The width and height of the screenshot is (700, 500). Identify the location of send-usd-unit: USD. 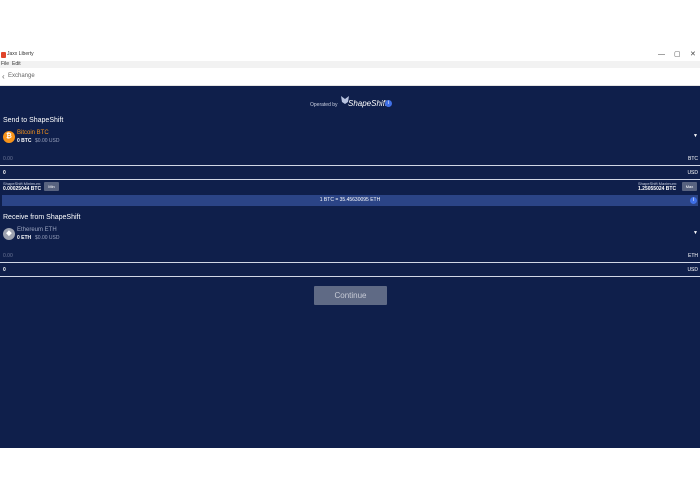
(692, 173).